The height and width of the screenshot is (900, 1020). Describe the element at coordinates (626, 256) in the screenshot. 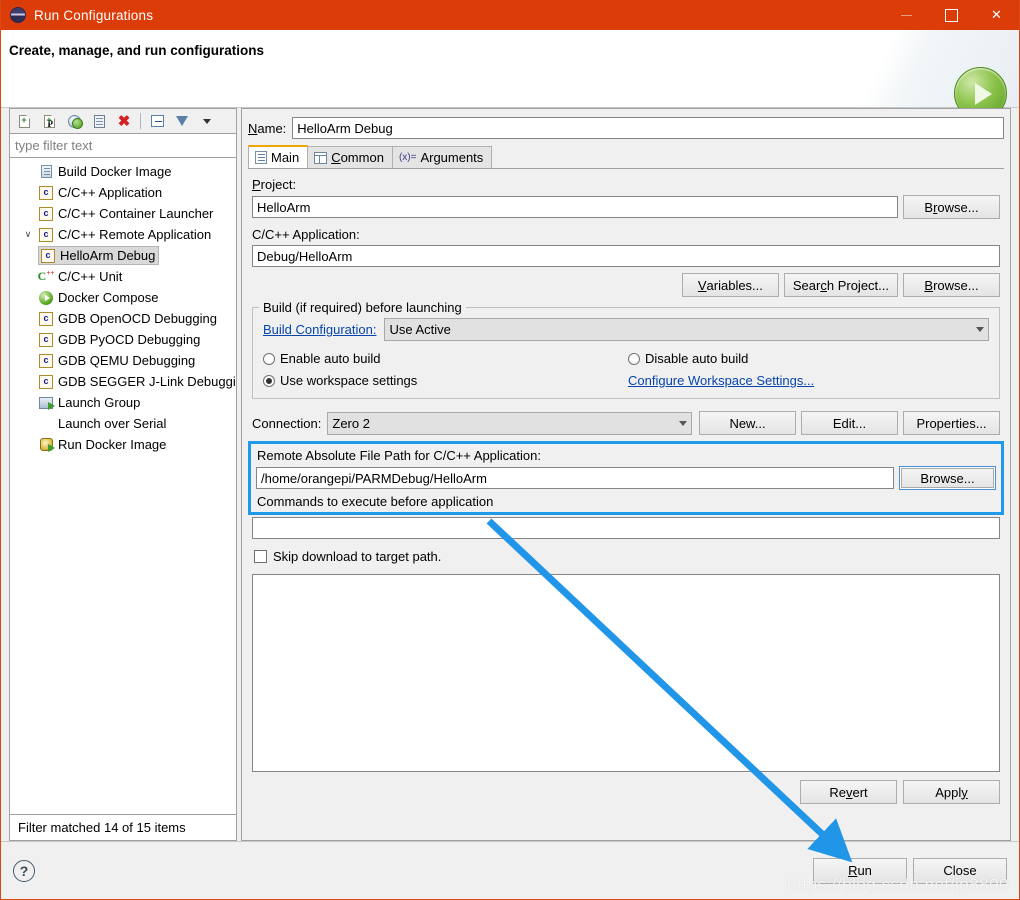

I see `application-input: Debug/HelloArm` at that location.